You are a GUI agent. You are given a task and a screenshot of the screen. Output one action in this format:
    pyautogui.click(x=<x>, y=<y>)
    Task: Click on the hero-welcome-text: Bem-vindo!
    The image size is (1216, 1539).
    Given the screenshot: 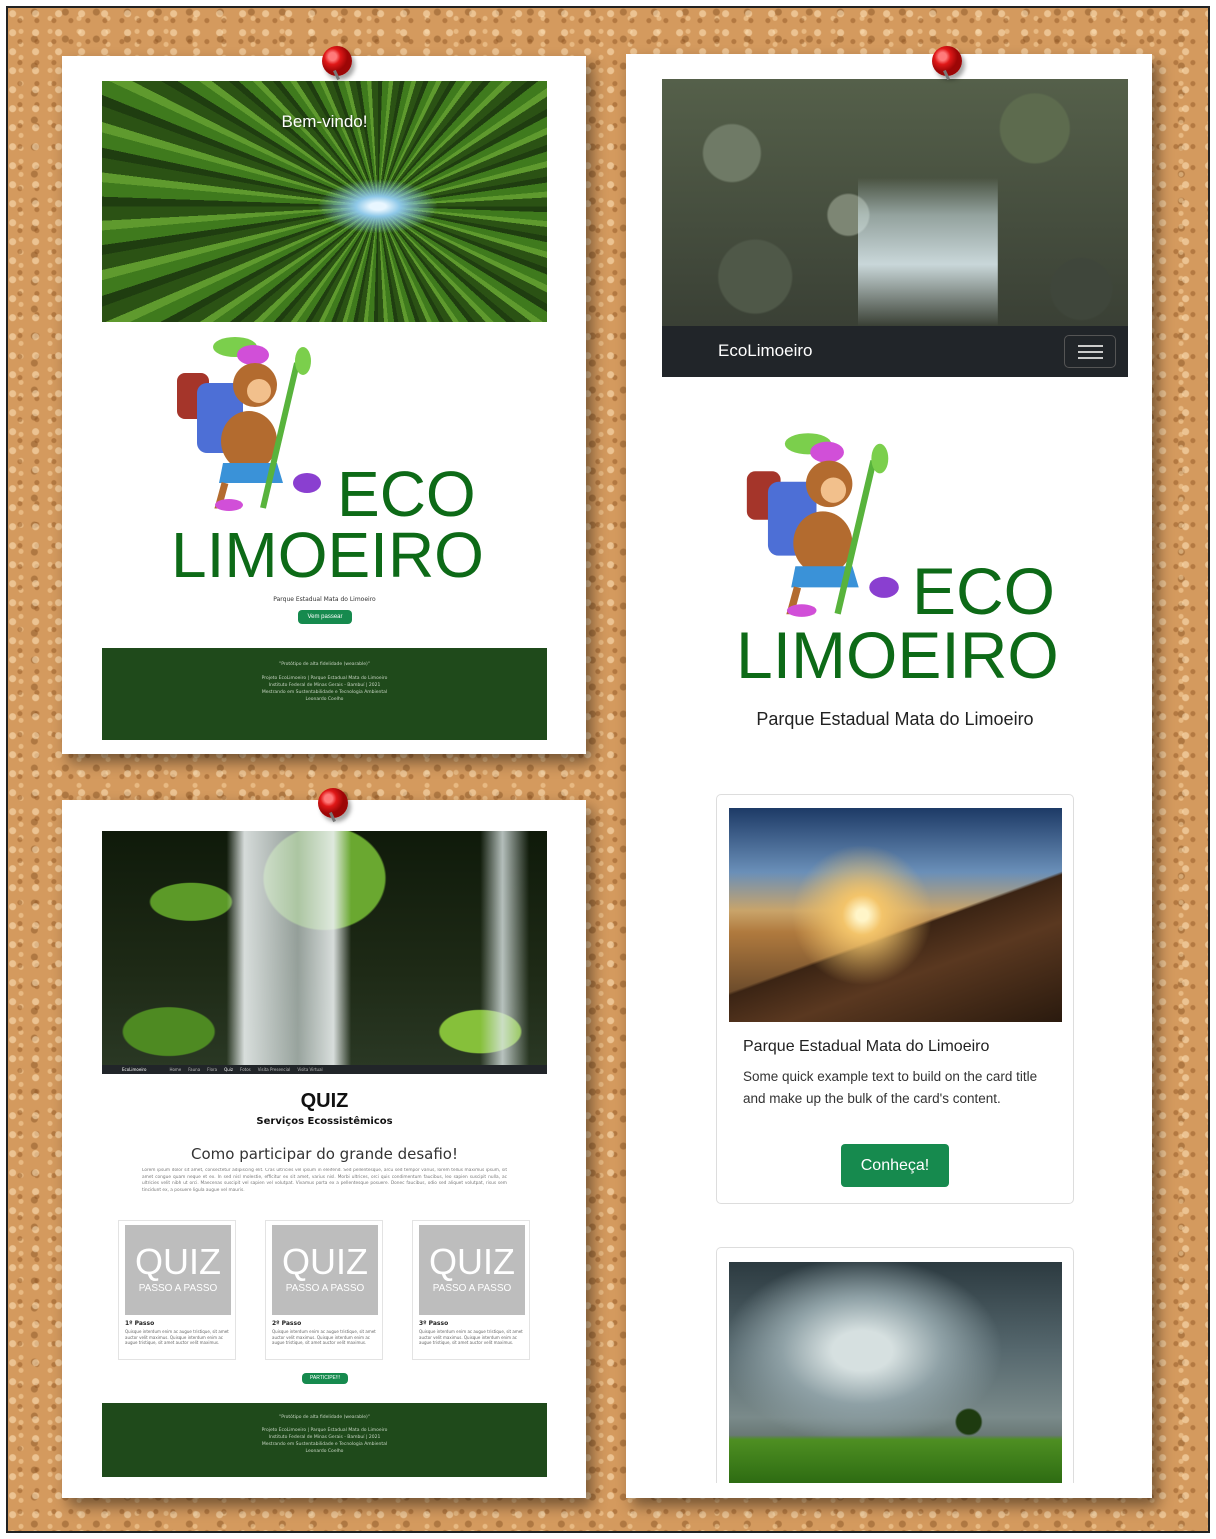 What is the action you would take?
    pyautogui.click(x=324, y=121)
    